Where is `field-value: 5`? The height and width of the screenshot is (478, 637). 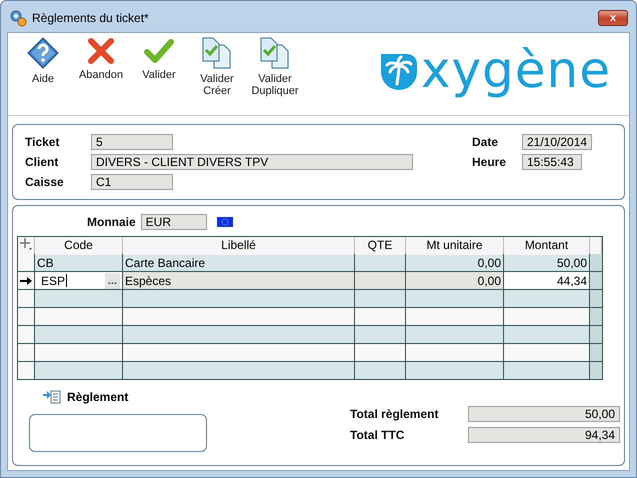
field-value: 5 is located at coordinates (132, 142).